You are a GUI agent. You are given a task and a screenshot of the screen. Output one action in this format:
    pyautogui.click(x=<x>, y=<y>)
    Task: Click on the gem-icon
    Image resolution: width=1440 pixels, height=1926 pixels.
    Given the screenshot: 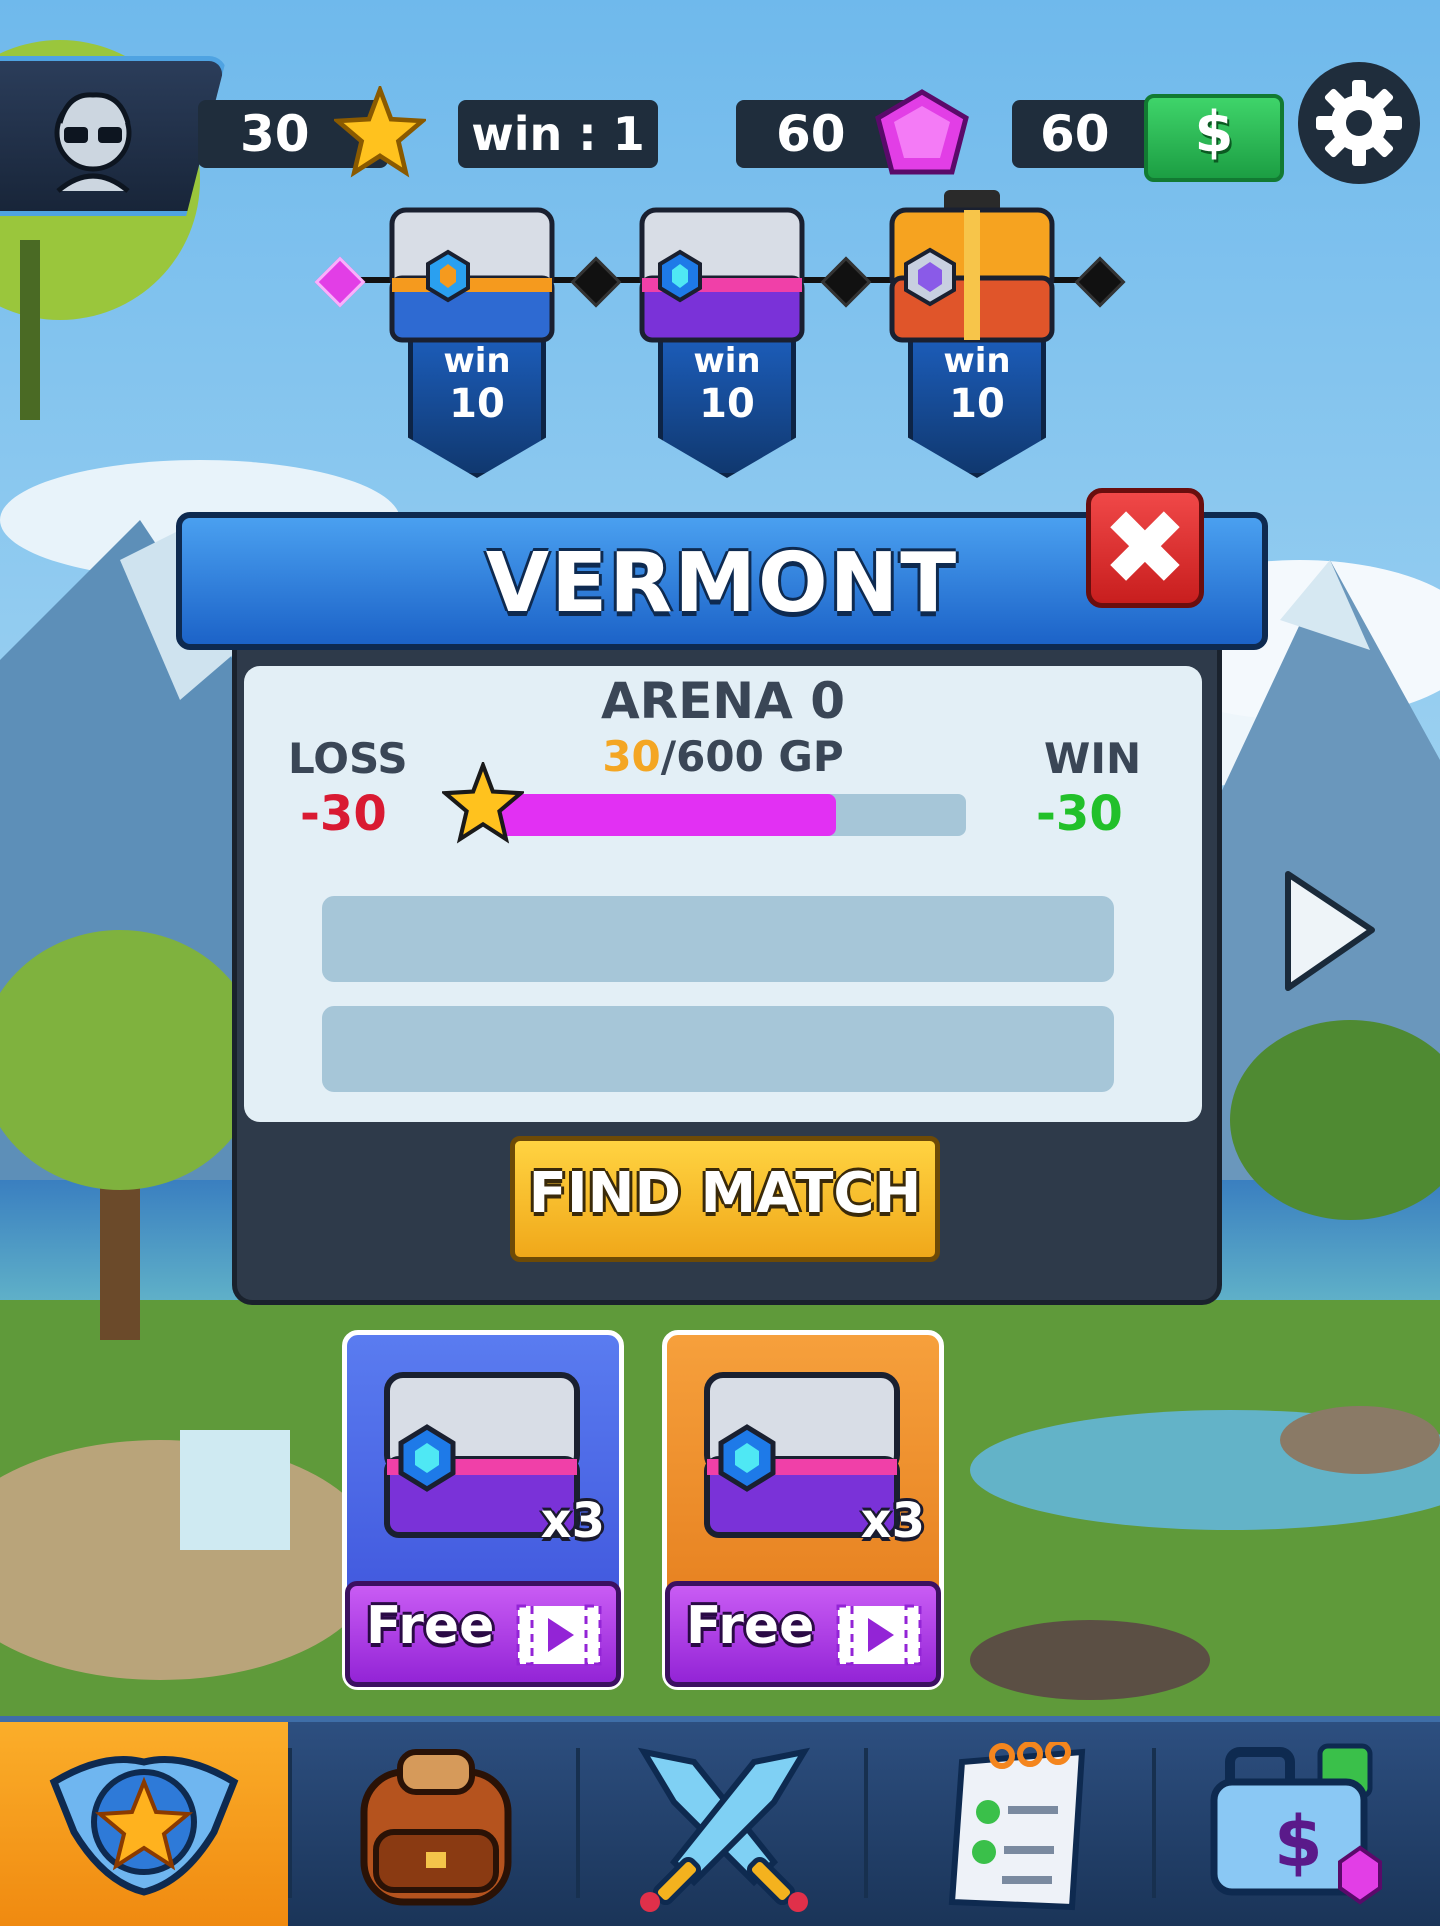 What is the action you would take?
    pyautogui.click(x=922, y=132)
    